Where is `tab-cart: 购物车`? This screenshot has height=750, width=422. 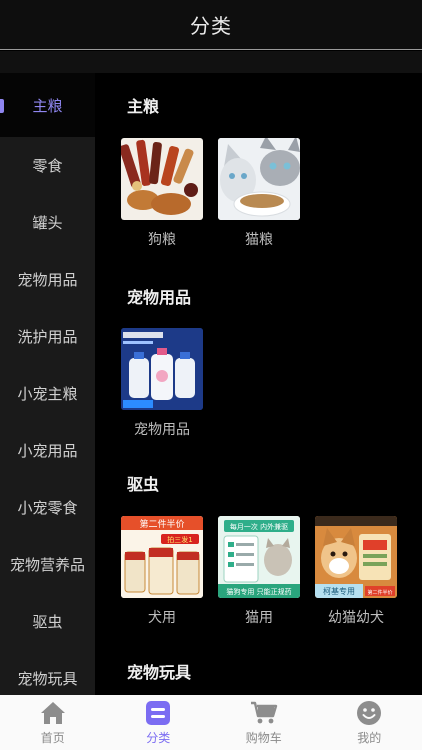 tab-cart: 购物车 is located at coordinates (264, 722).